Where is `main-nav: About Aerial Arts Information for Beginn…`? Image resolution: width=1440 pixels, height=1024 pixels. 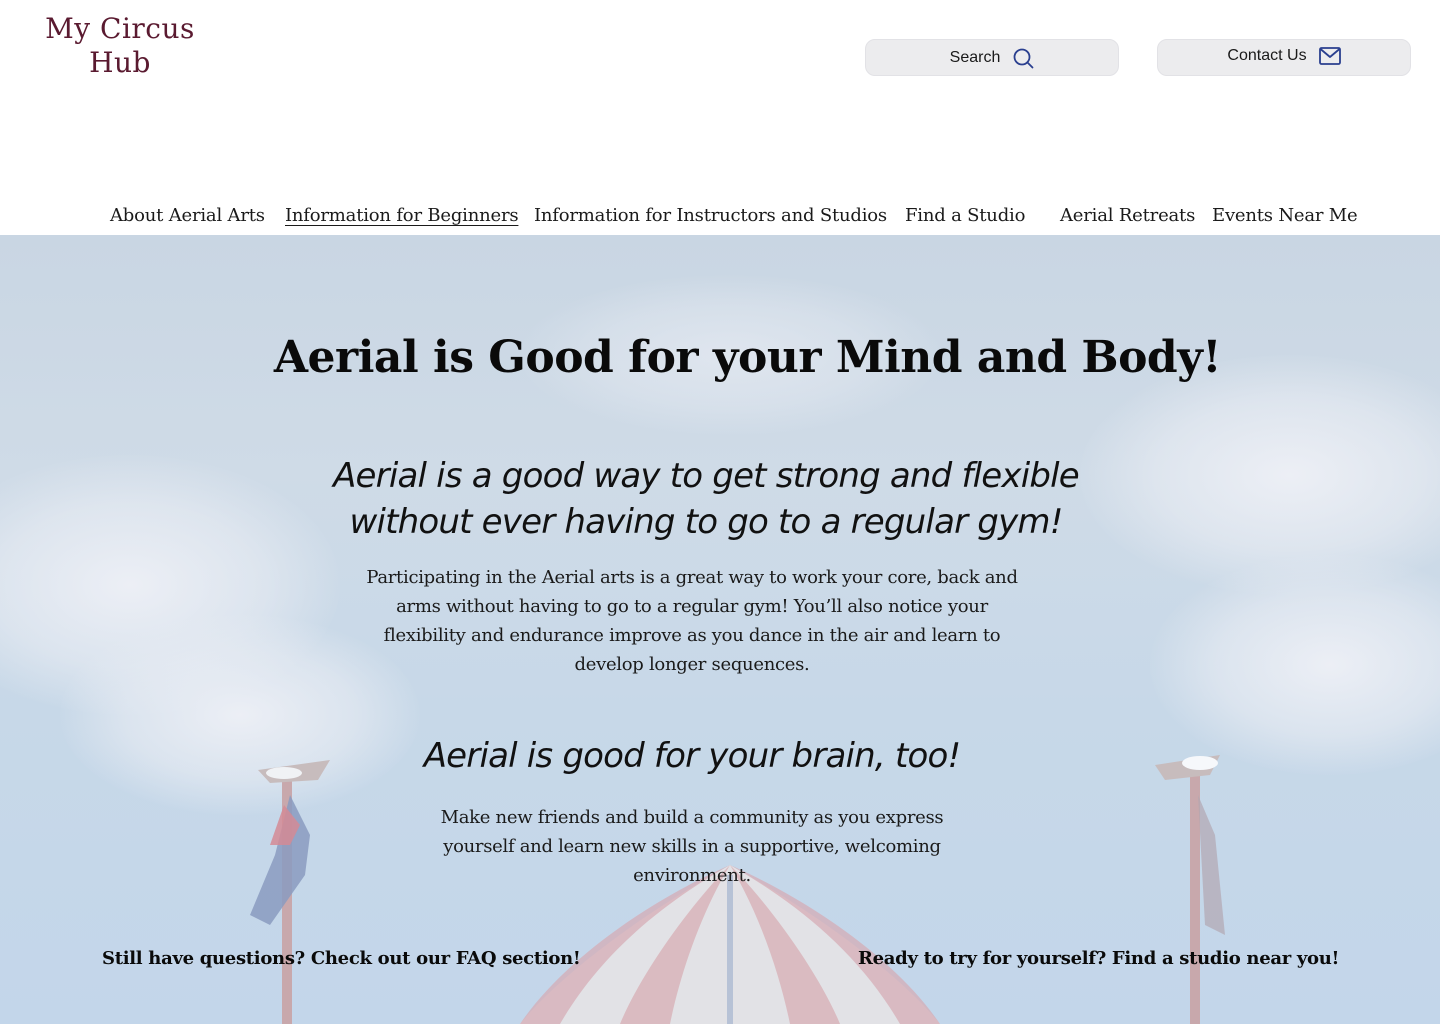
main-nav: About Aerial Arts Information for Beginn… is located at coordinates (720, 220).